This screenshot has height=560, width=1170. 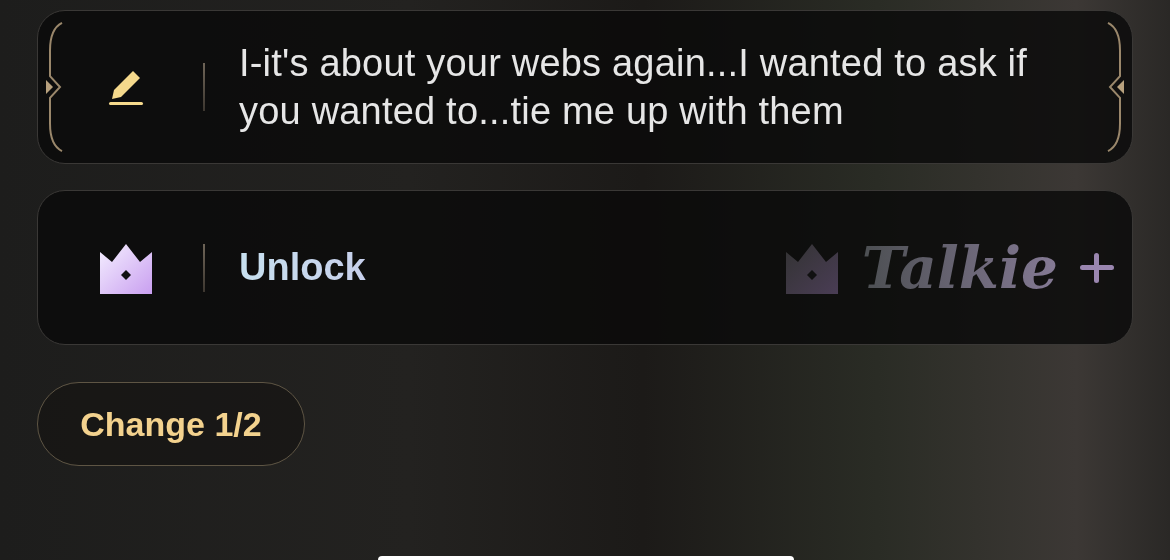 What do you see at coordinates (1097, 267) in the screenshot?
I see `plus-icon` at bounding box center [1097, 267].